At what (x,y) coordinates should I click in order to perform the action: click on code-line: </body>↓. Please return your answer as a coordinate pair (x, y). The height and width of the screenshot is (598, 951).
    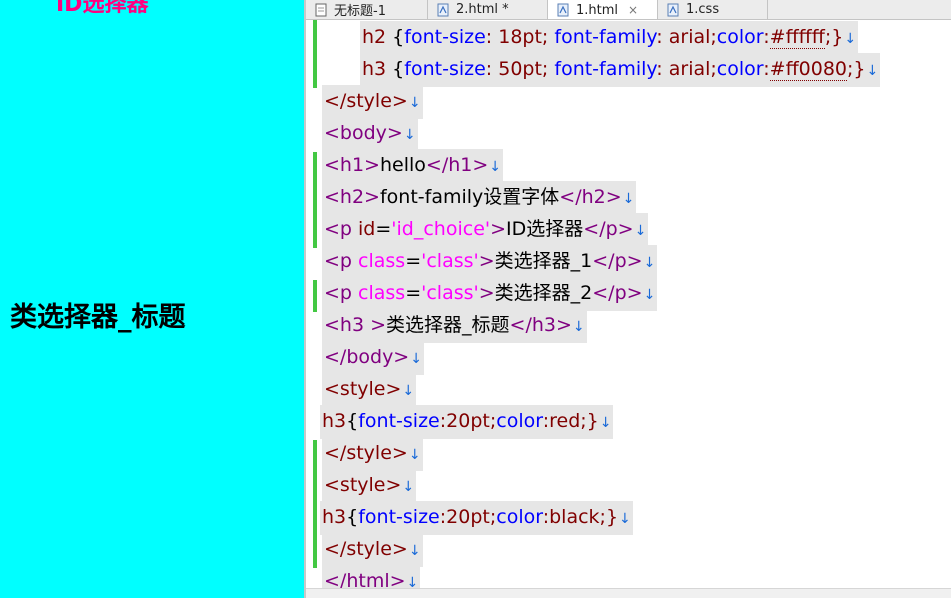
    Looking at the image, I should click on (373, 358).